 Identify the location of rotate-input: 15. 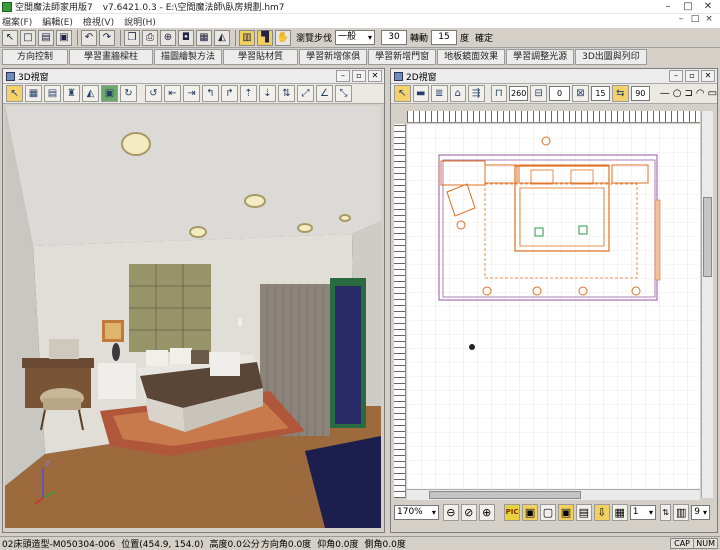
(444, 37).